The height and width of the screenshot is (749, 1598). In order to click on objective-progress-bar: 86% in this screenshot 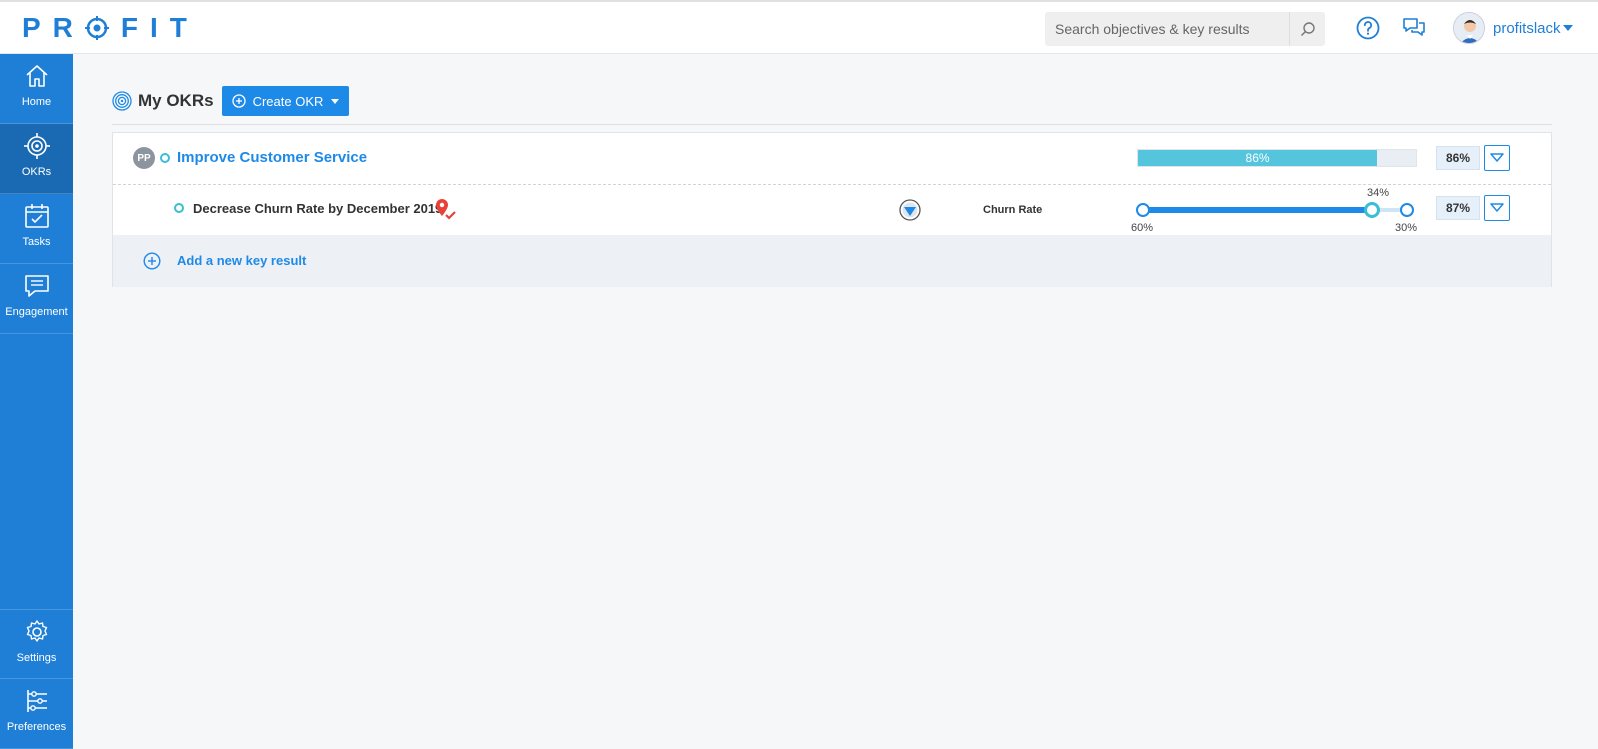, I will do `click(1277, 158)`.